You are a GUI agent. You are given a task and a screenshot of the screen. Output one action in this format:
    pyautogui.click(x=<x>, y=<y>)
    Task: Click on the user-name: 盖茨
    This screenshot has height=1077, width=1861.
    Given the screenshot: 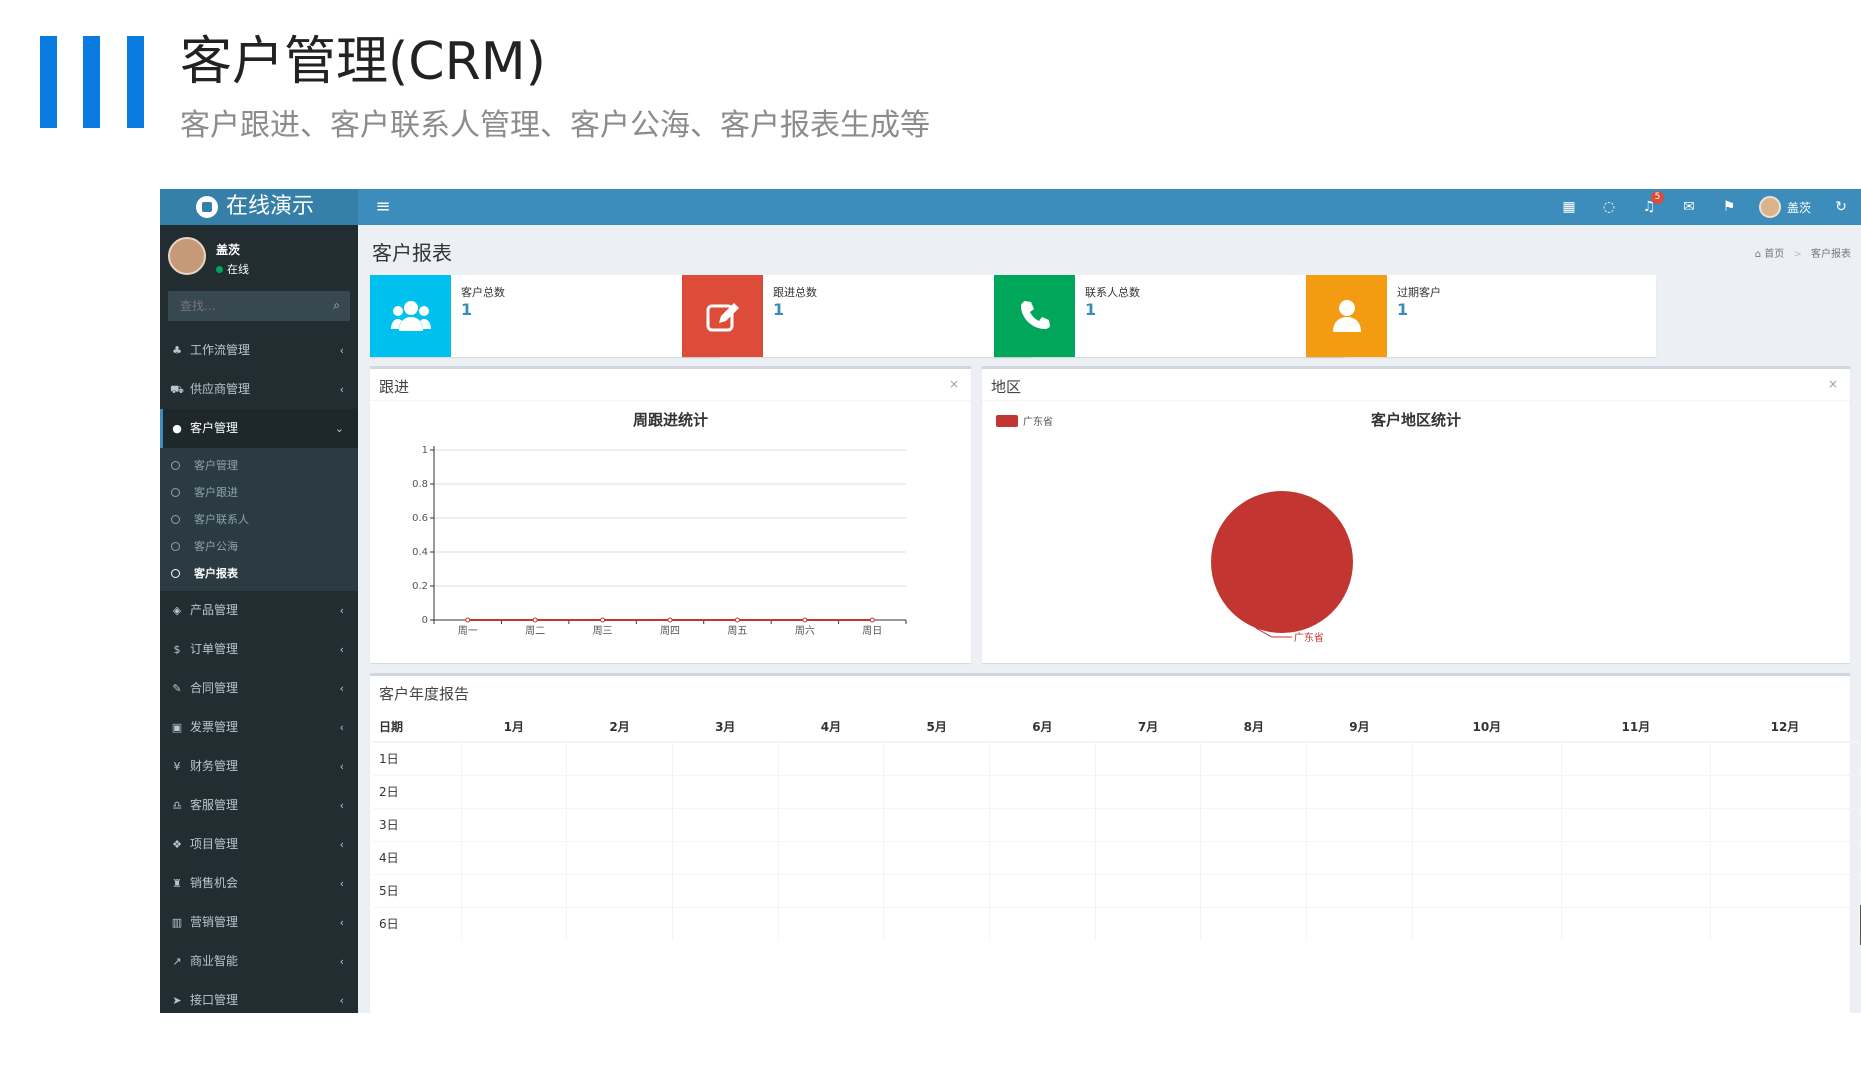 What is the action you would take?
    pyautogui.click(x=1798, y=207)
    